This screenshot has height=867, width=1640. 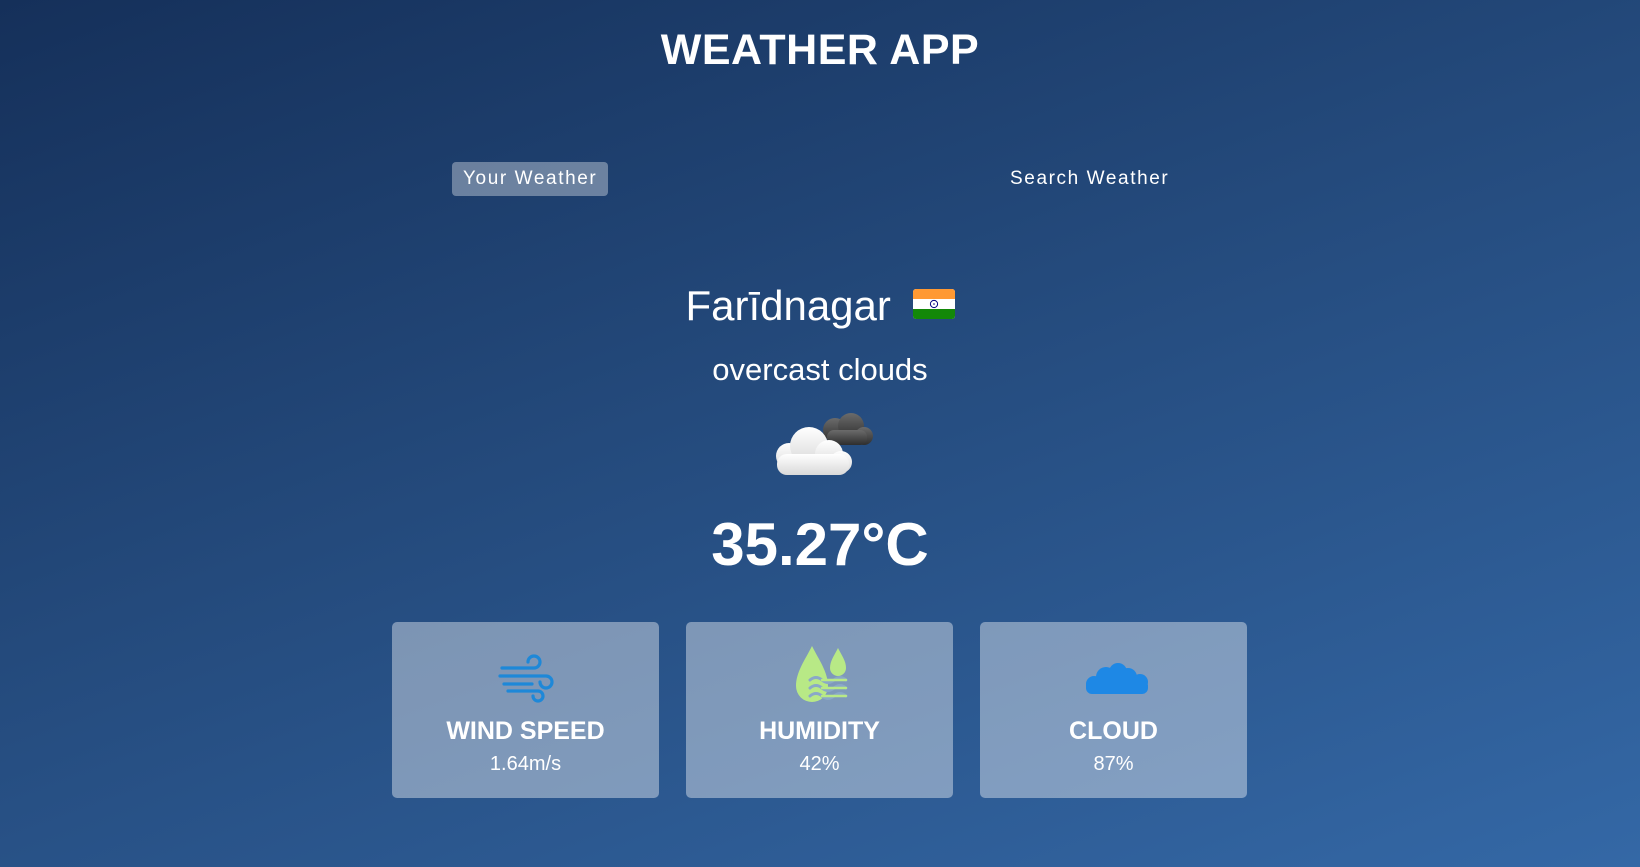 What do you see at coordinates (1089, 179) in the screenshot?
I see `tab-search-weather: Search Weather` at bounding box center [1089, 179].